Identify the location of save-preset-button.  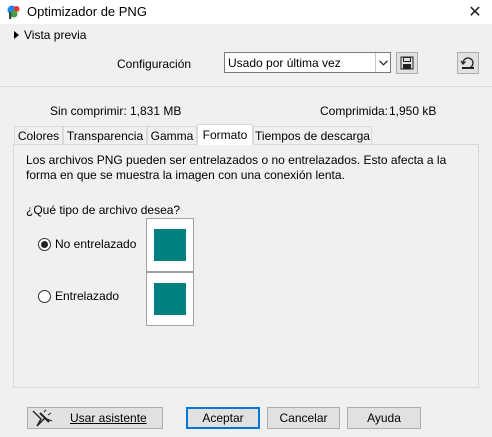
(407, 63).